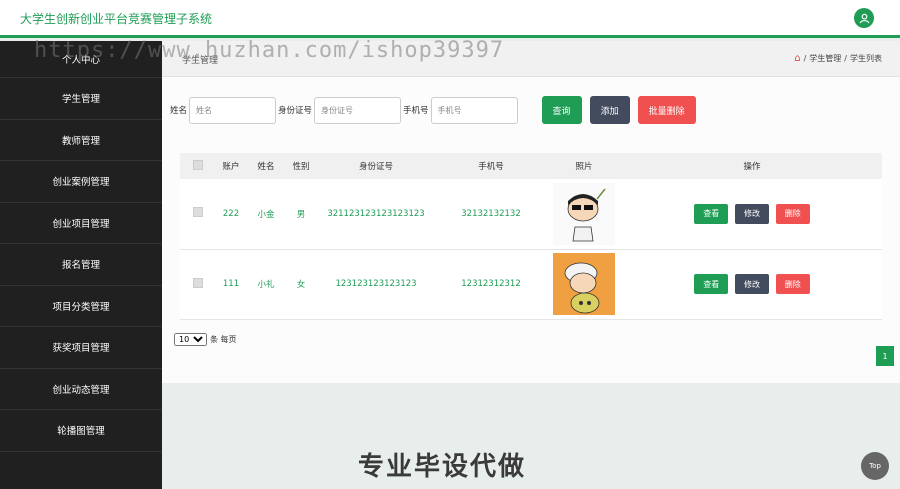 This screenshot has height=489, width=900. Describe the element at coordinates (531, 59) in the screenshot. I see `breadcrumb-bar: 学生管理 ⌂ / 学生管理 / 学生列表` at that location.